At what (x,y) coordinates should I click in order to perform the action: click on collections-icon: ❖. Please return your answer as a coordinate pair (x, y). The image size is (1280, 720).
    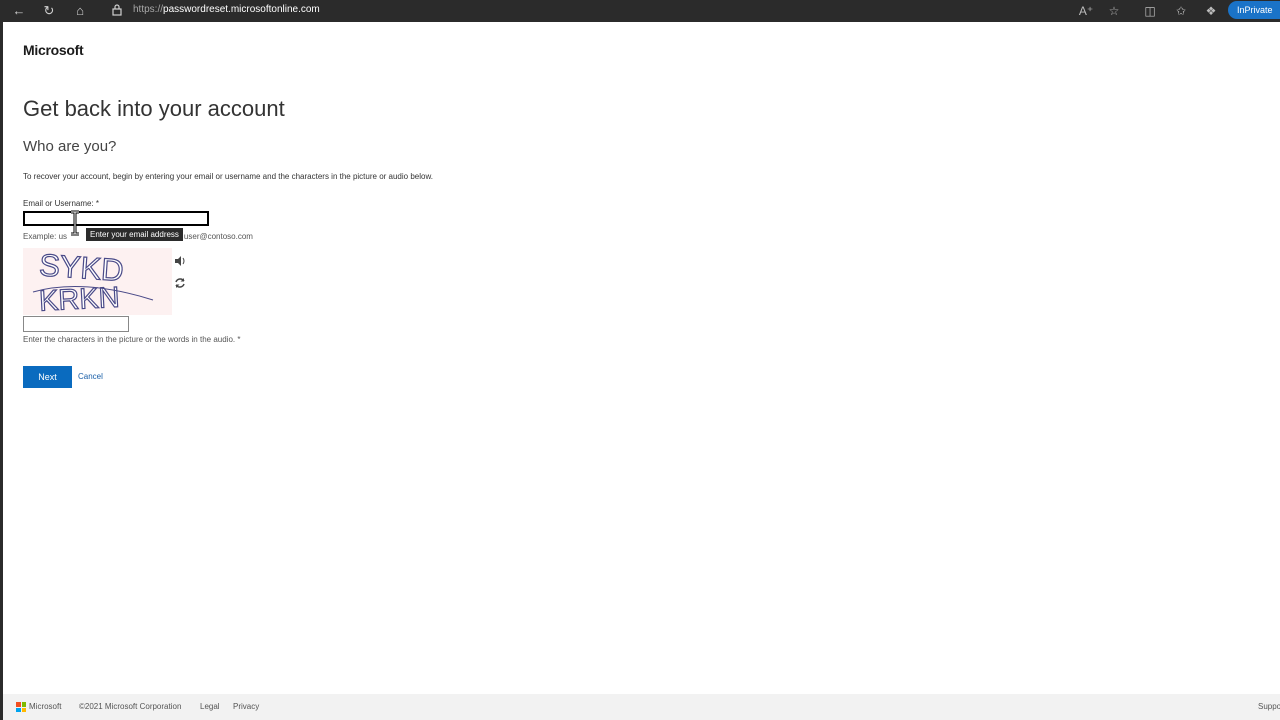
    Looking at the image, I should click on (1211, 11).